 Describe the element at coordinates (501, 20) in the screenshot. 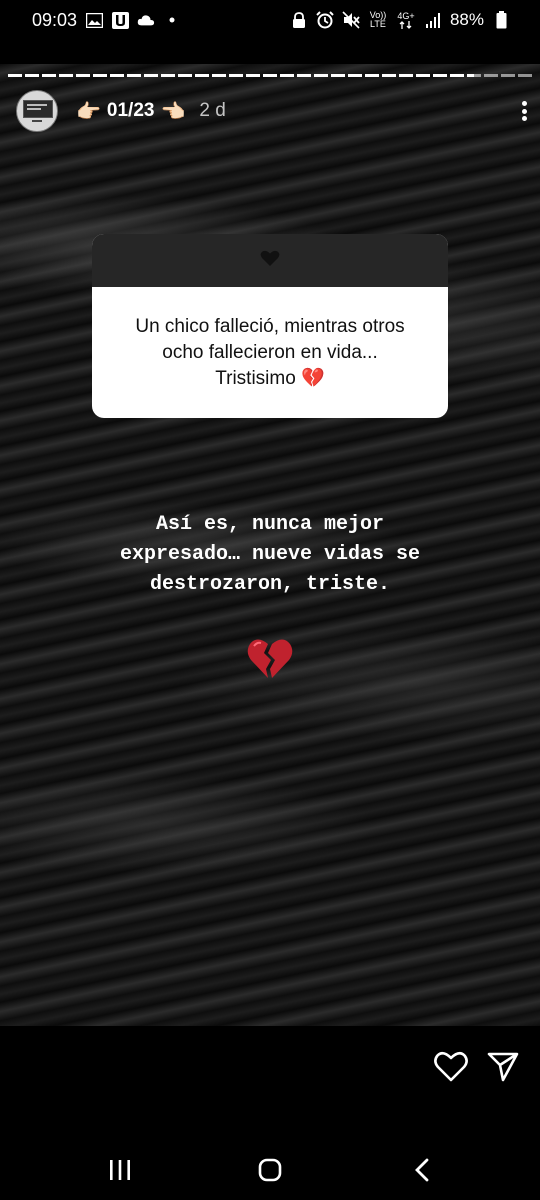

I see `battery-icon` at that location.